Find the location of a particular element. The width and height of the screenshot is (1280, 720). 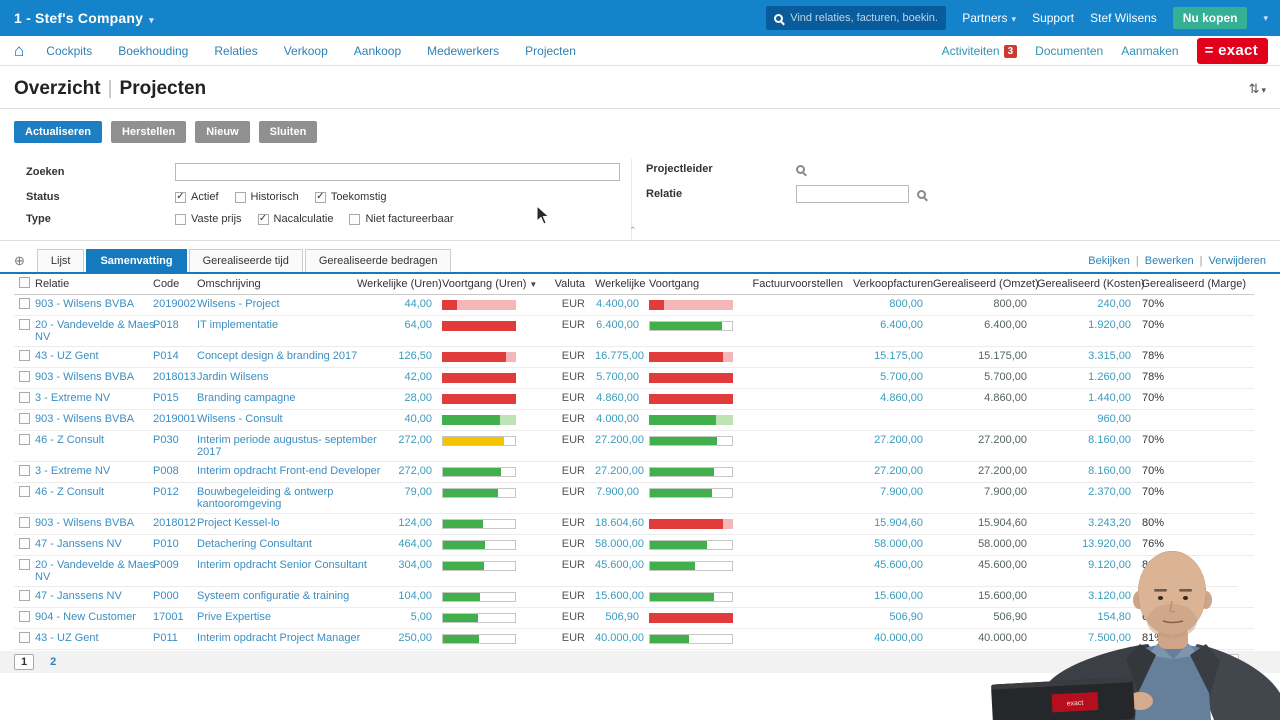

collapse-panel-icon: ˆ is located at coordinates (633, 232).